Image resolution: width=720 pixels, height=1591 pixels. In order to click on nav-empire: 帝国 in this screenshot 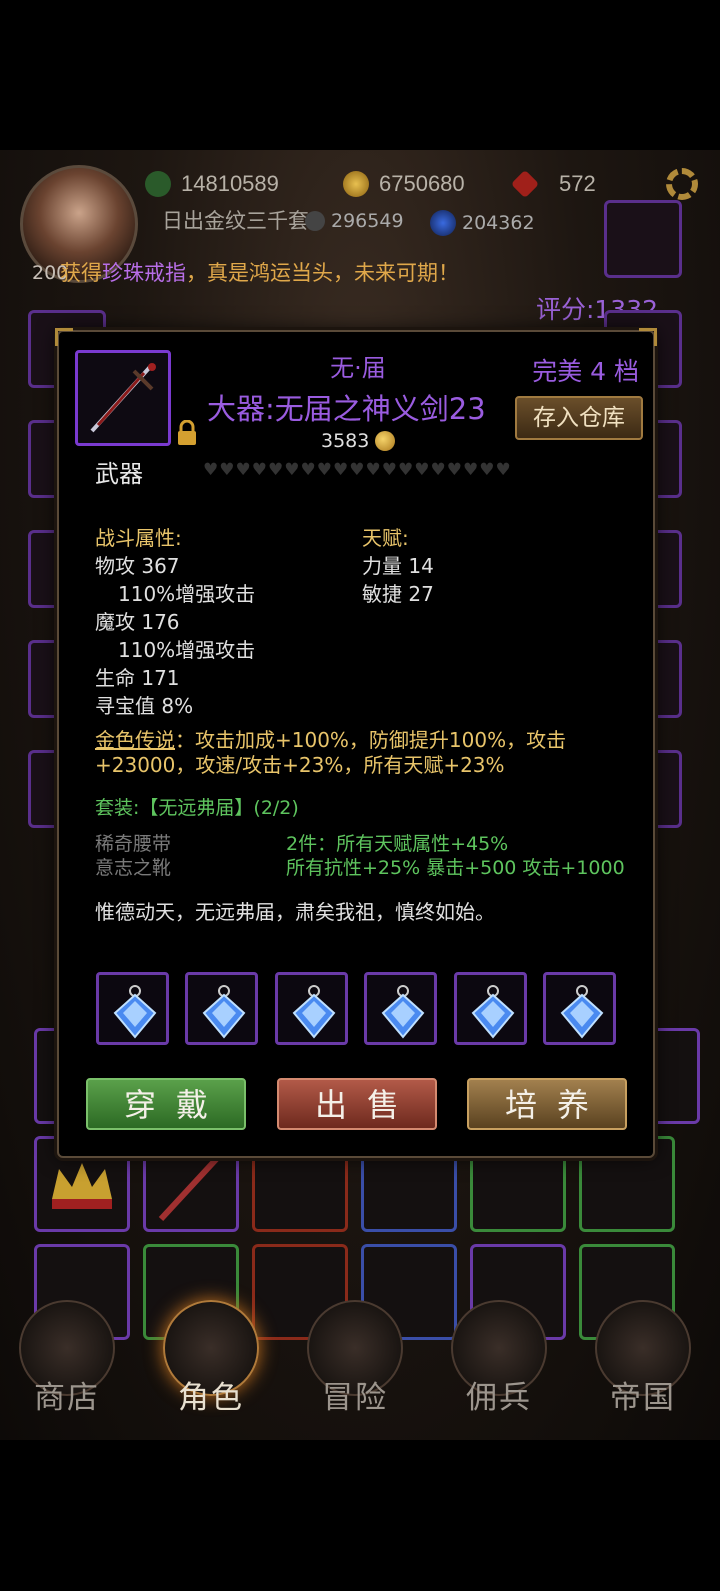, I will do `click(643, 1360)`.